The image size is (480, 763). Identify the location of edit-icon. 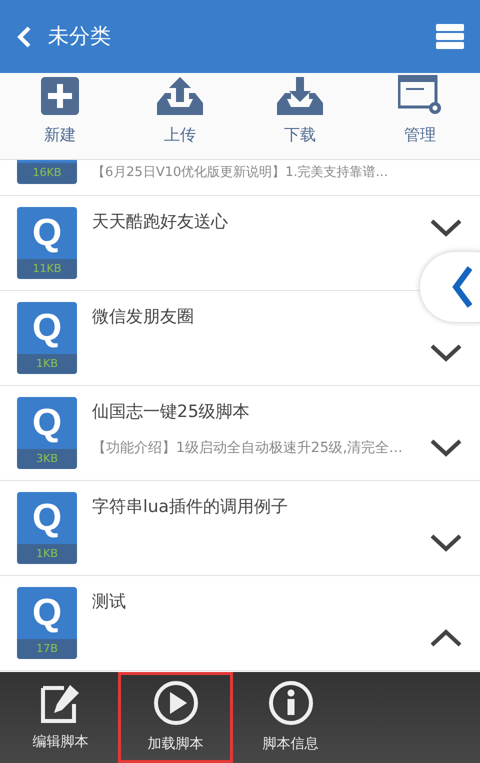
(61, 703).